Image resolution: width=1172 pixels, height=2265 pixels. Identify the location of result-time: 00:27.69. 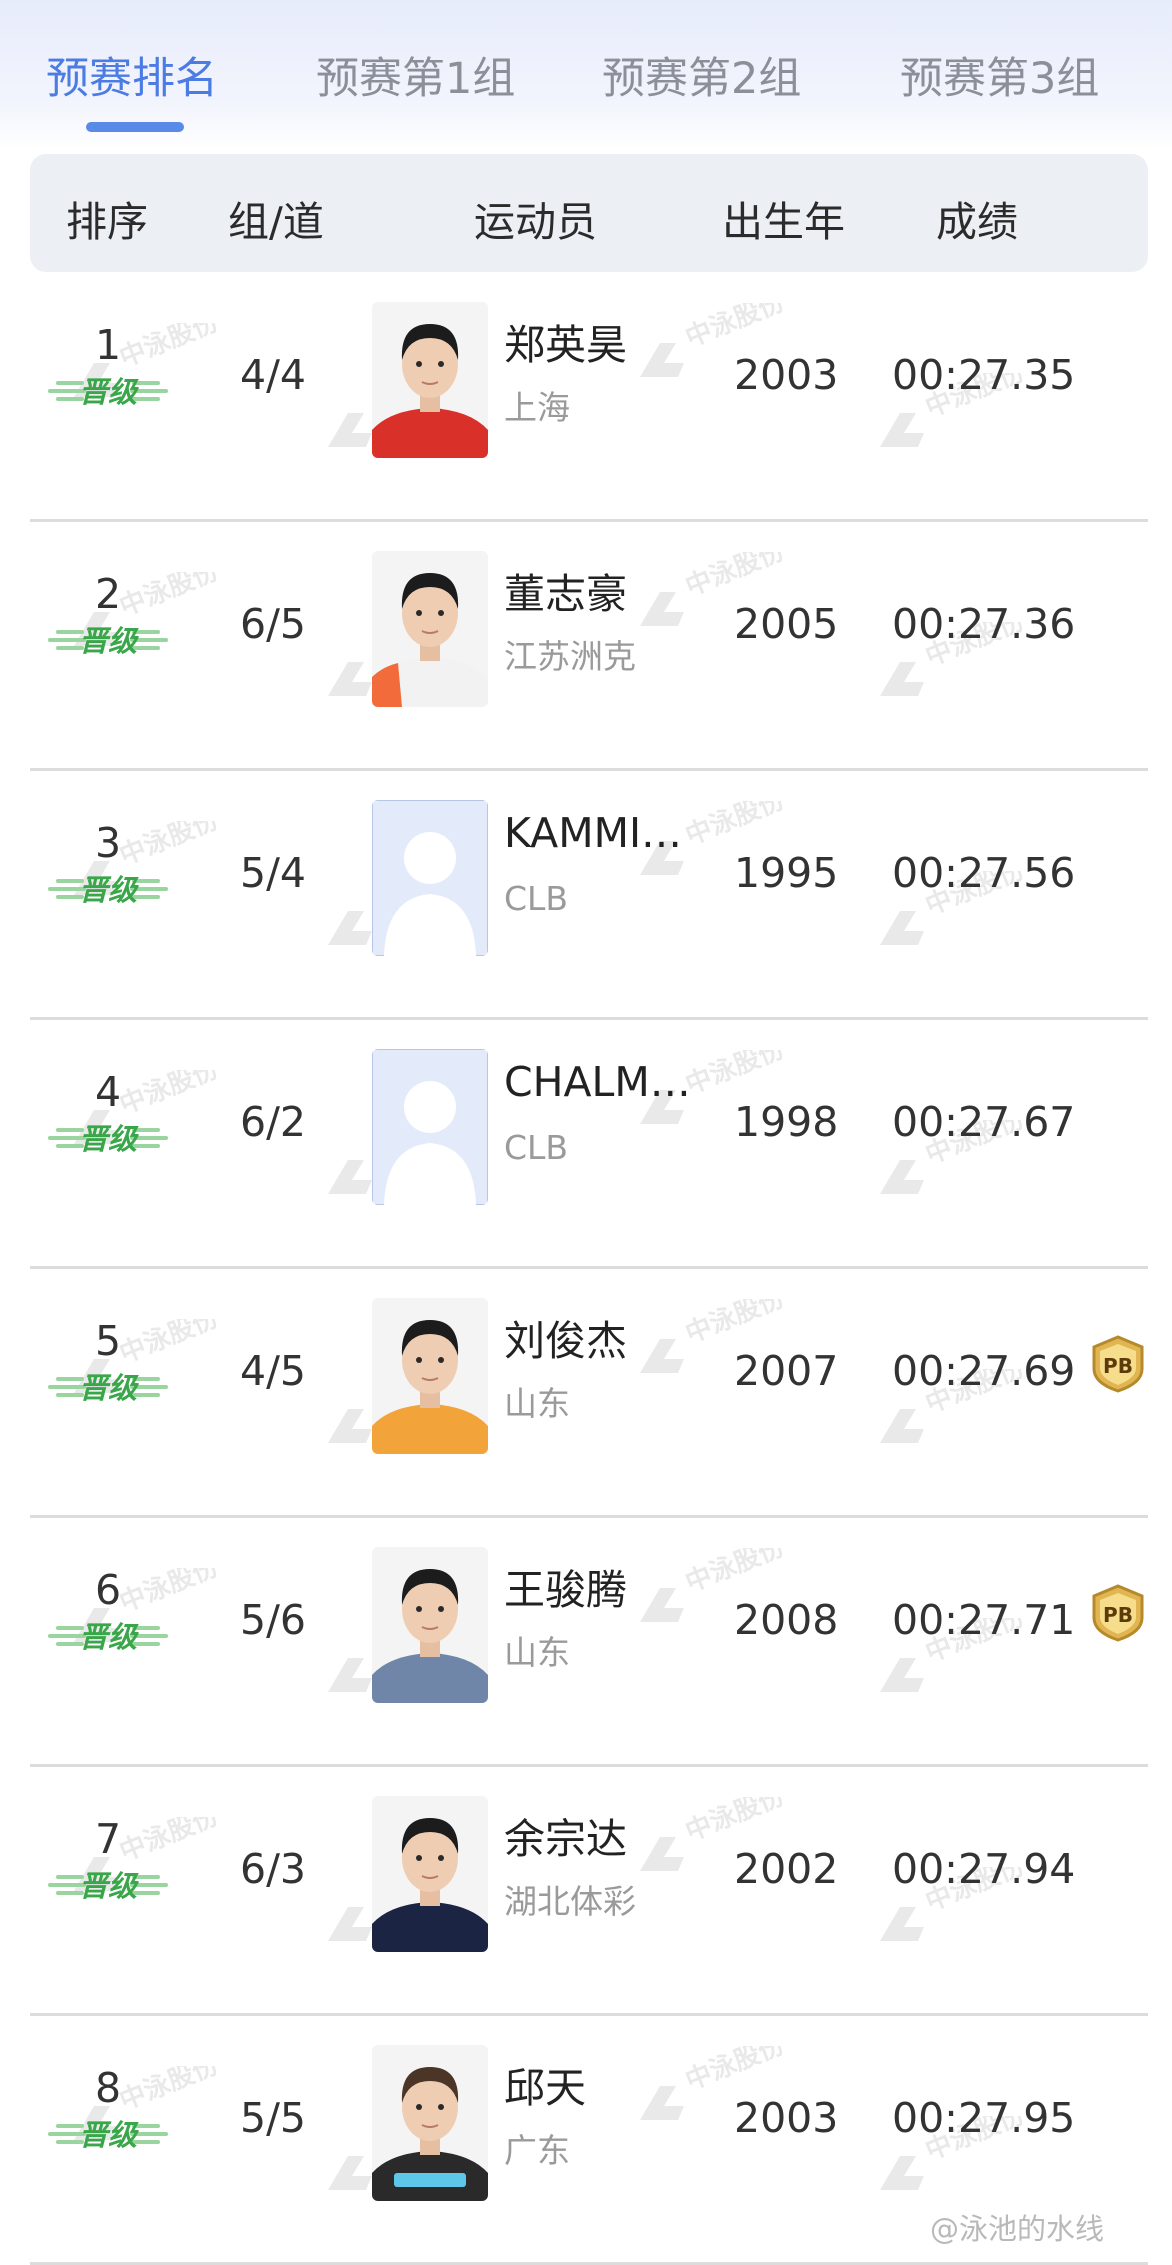
(984, 1371).